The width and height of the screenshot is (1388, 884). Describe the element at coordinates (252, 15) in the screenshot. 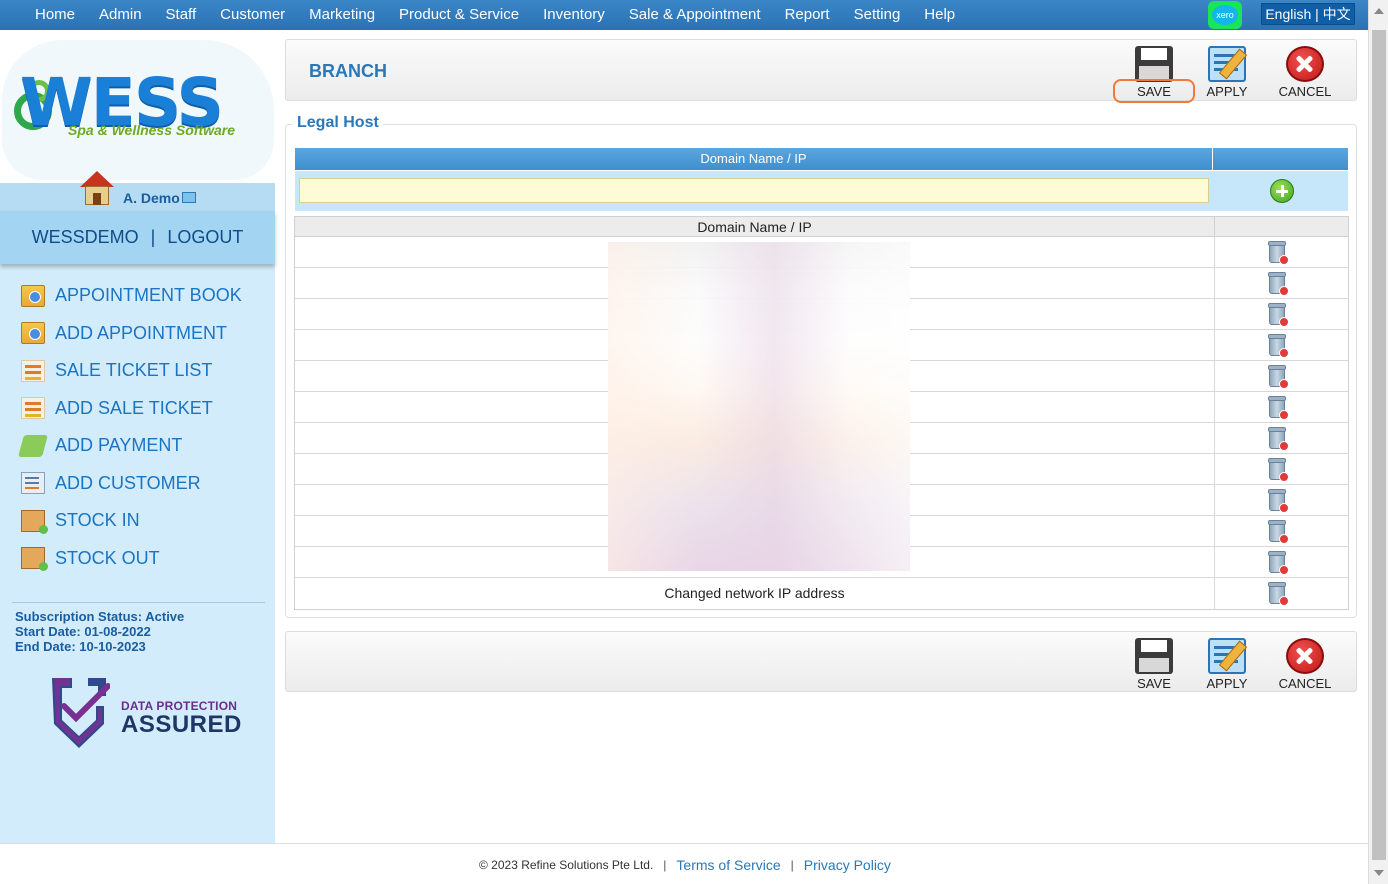

I see `nav-customer: Customer` at that location.